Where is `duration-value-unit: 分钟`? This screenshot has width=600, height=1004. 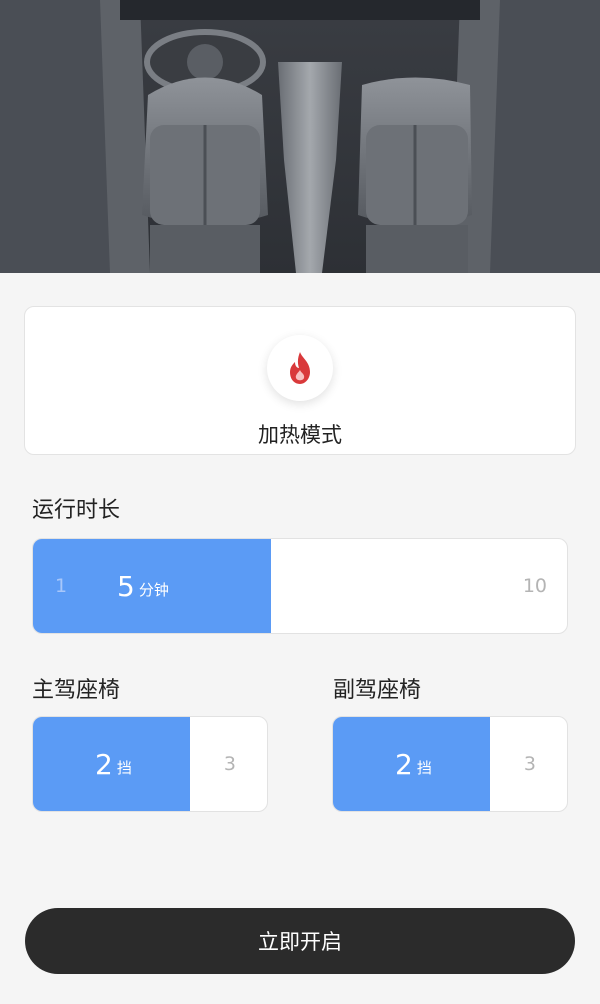
duration-value-unit: 分钟 is located at coordinates (153, 589).